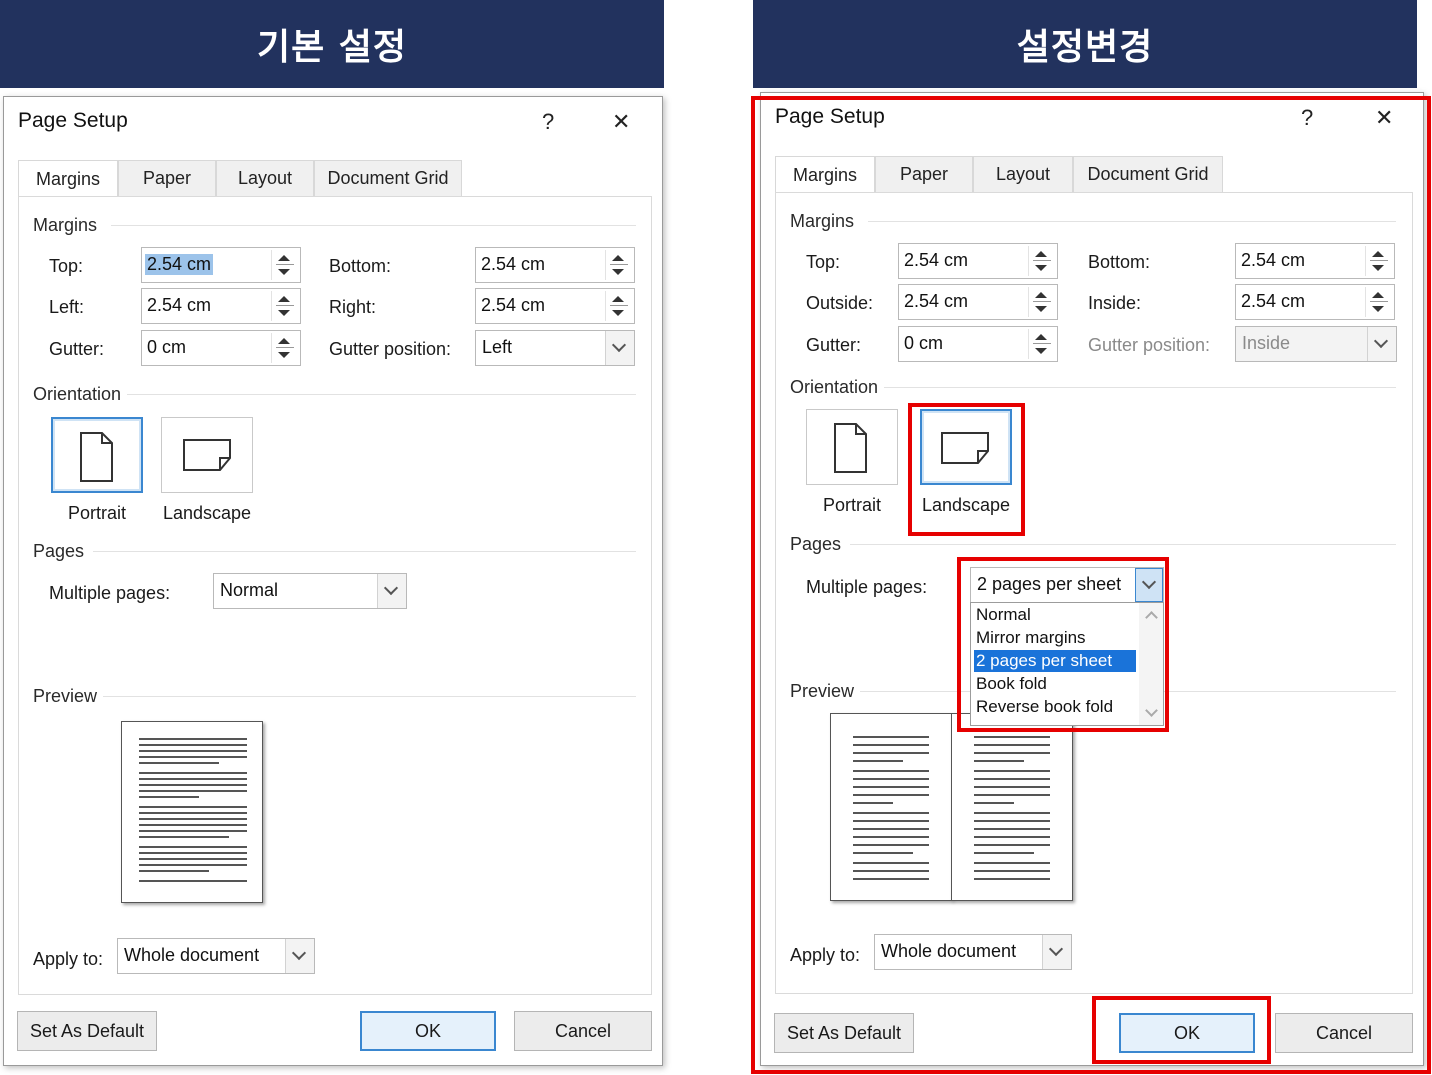  Describe the element at coordinates (1055, 684) in the screenshot. I see `option-book-fold: Book fold` at that location.